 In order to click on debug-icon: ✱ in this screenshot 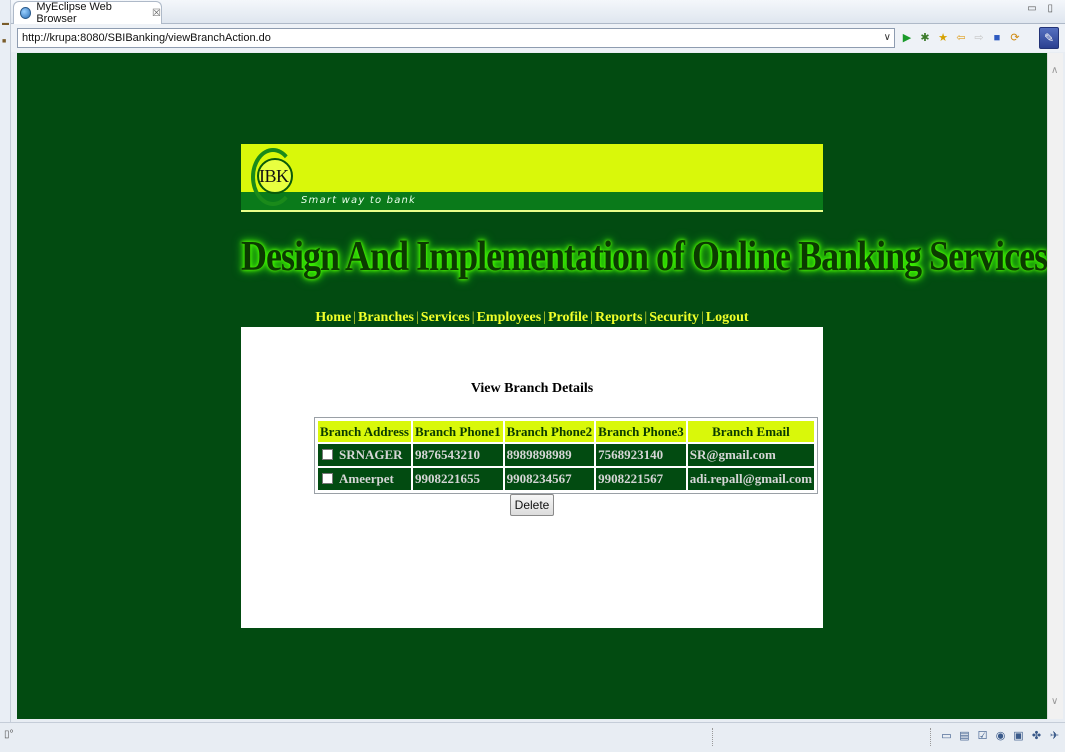, I will do `click(925, 38)`.